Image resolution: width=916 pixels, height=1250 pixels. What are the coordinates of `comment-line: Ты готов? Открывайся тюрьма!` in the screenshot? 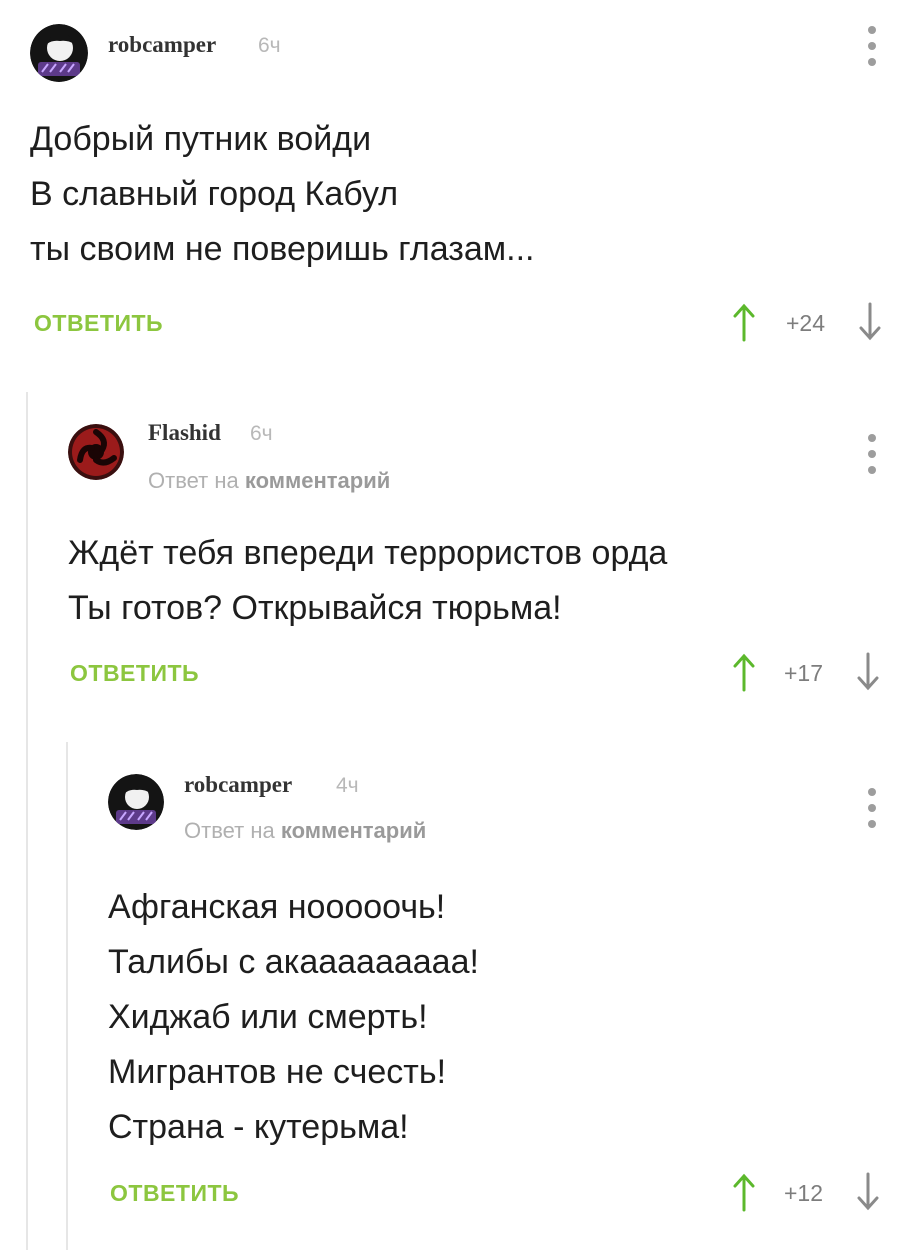 It's located at (315, 608).